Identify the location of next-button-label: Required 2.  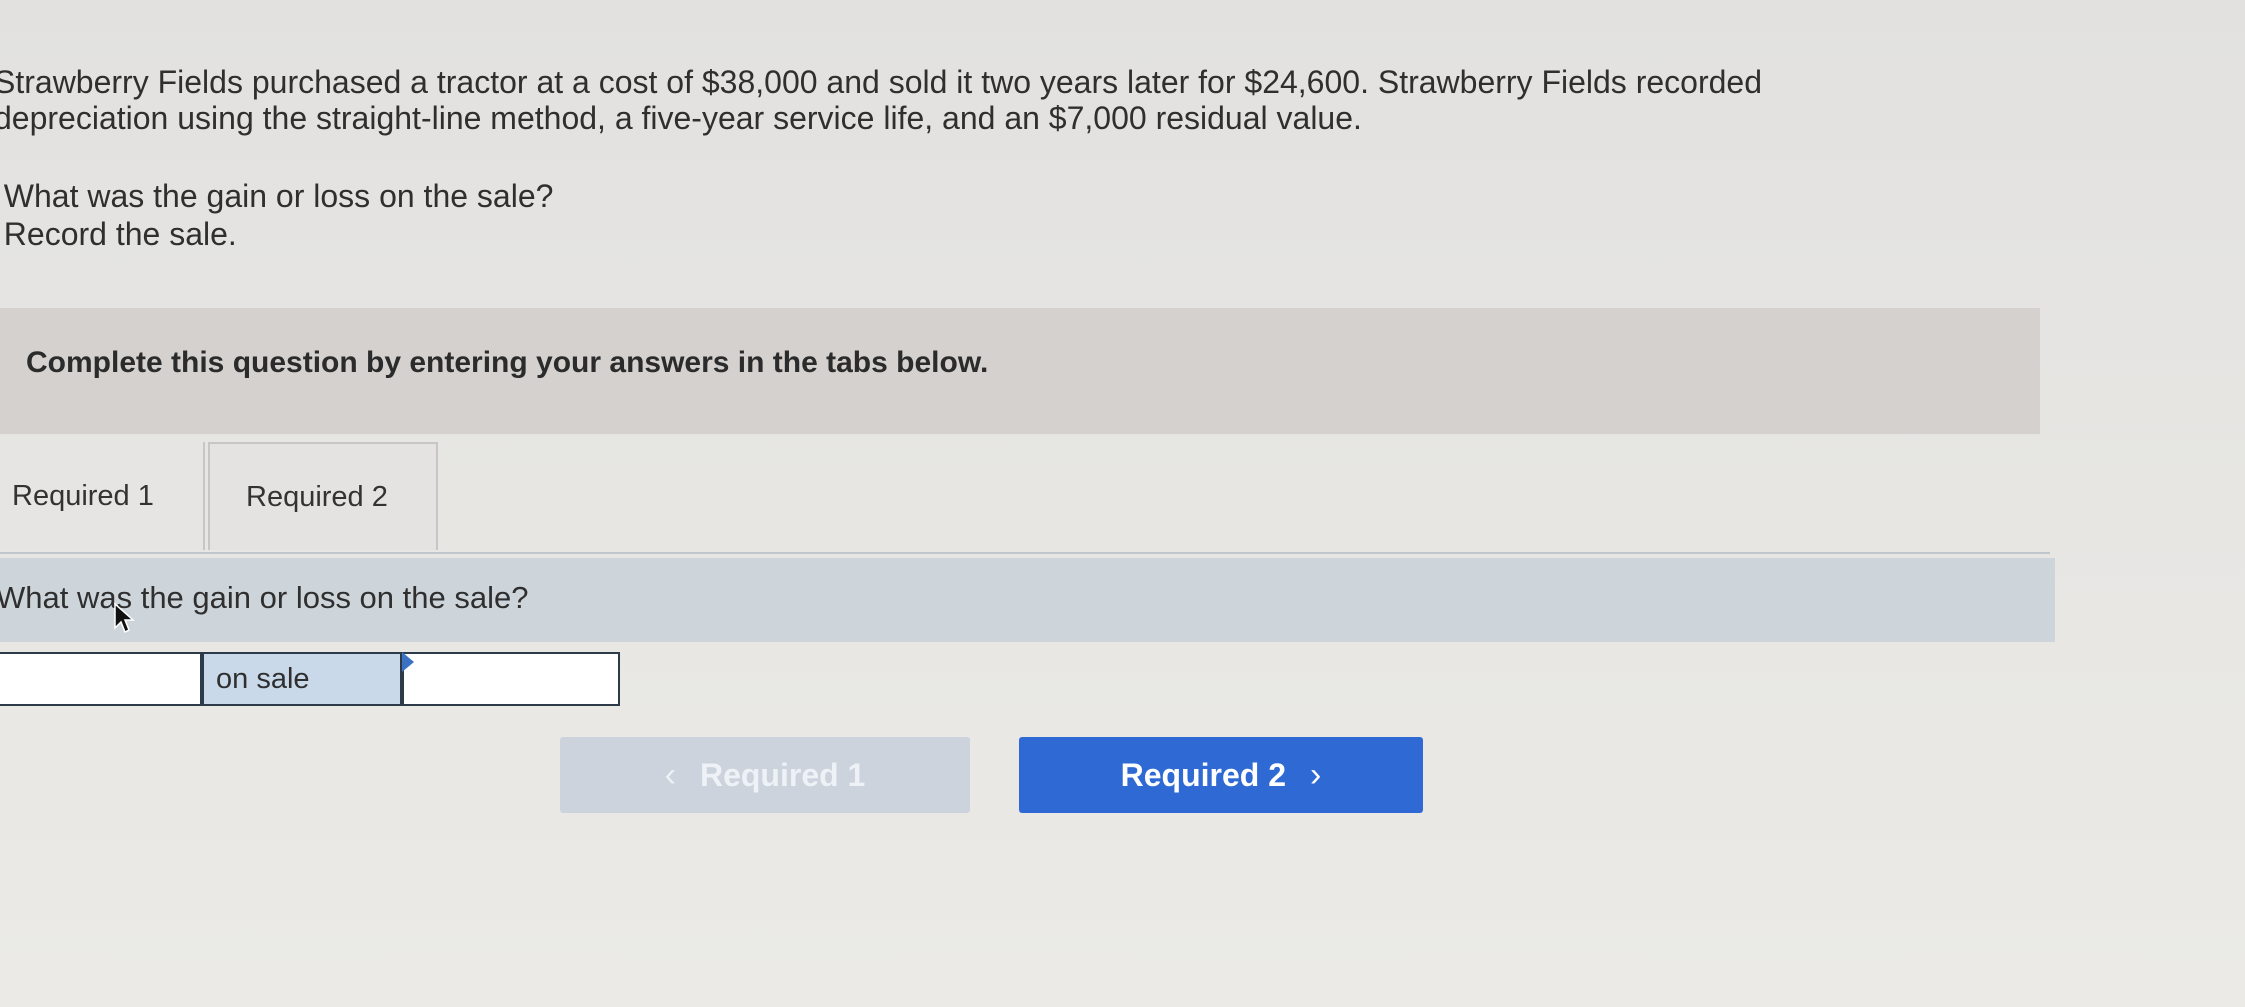
(1203, 774).